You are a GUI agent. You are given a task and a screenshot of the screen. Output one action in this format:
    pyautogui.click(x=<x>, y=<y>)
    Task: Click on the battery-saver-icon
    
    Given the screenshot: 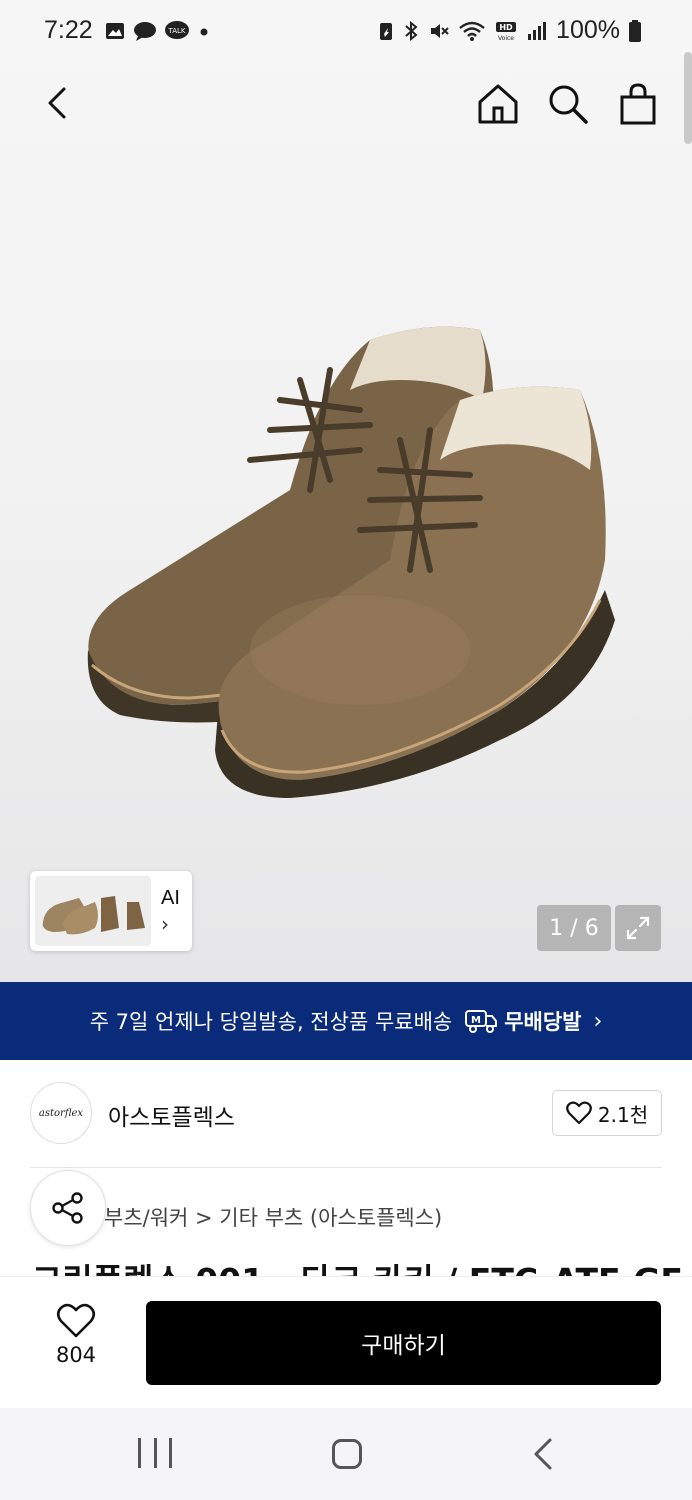 What is the action you would take?
    pyautogui.click(x=386, y=31)
    